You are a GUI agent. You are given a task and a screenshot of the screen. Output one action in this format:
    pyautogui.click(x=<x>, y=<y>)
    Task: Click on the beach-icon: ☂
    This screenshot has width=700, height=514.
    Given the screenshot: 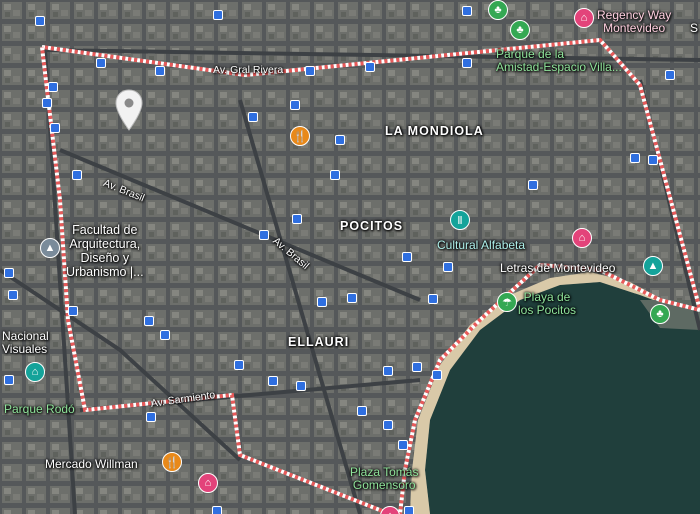 What is the action you would take?
    pyautogui.click(x=507, y=302)
    